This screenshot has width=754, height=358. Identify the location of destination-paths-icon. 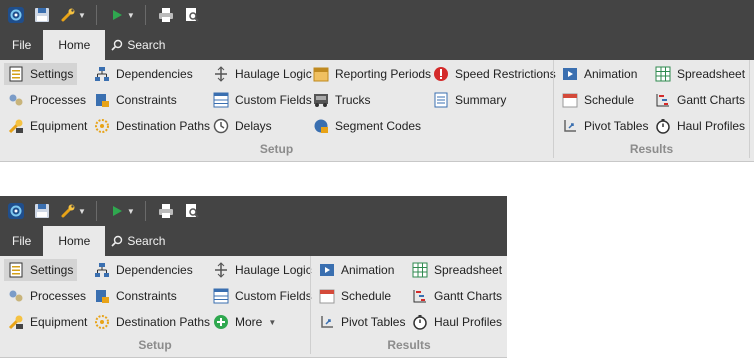
(102, 322).